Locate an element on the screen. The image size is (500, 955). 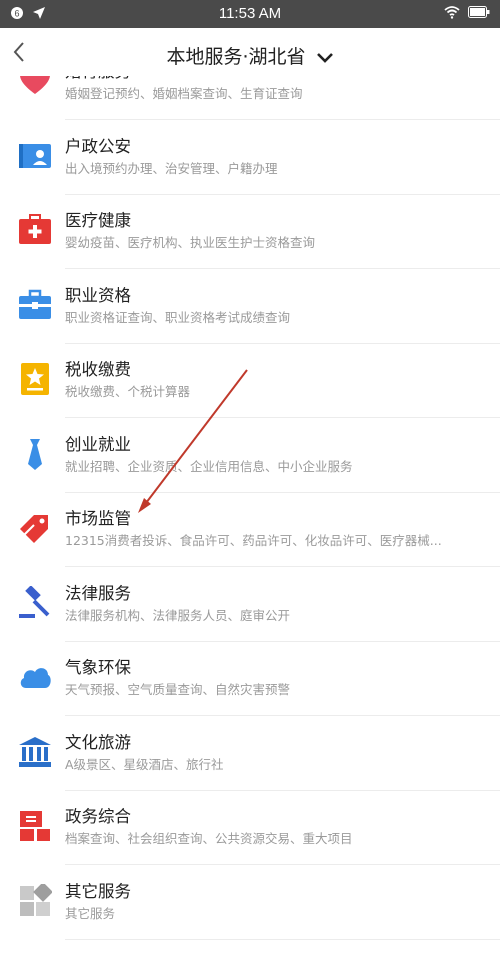
price-tag-icon is located at coordinates (34, 529).